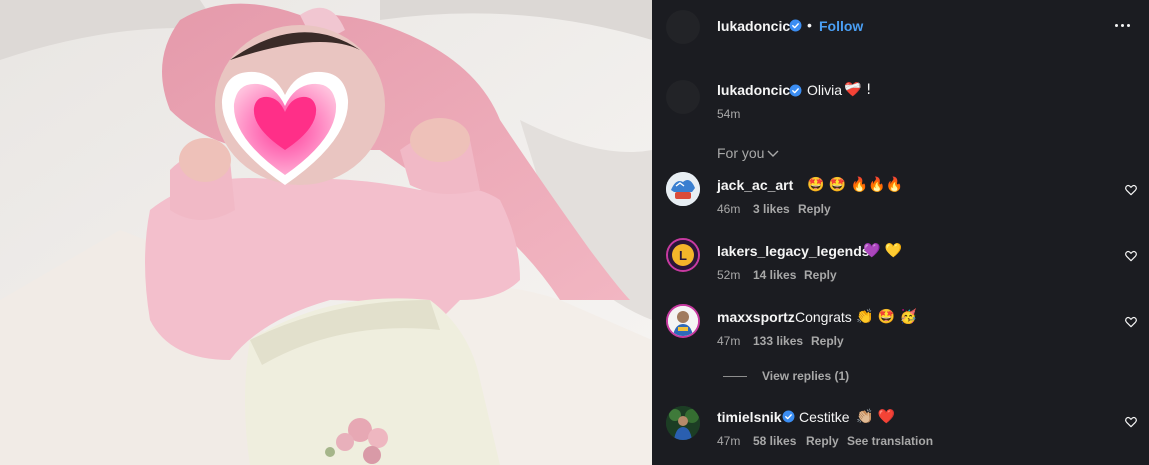 This screenshot has height=465, width=1149. I want to click on caption-avatar, so click(683, 97).